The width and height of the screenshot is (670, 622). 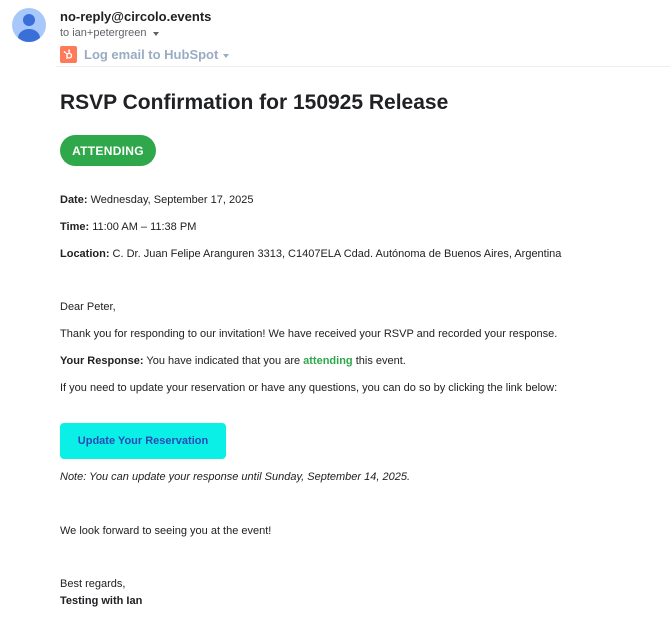 I want to click on hubspot-sprocket-icon, so click(x=68, y=54).